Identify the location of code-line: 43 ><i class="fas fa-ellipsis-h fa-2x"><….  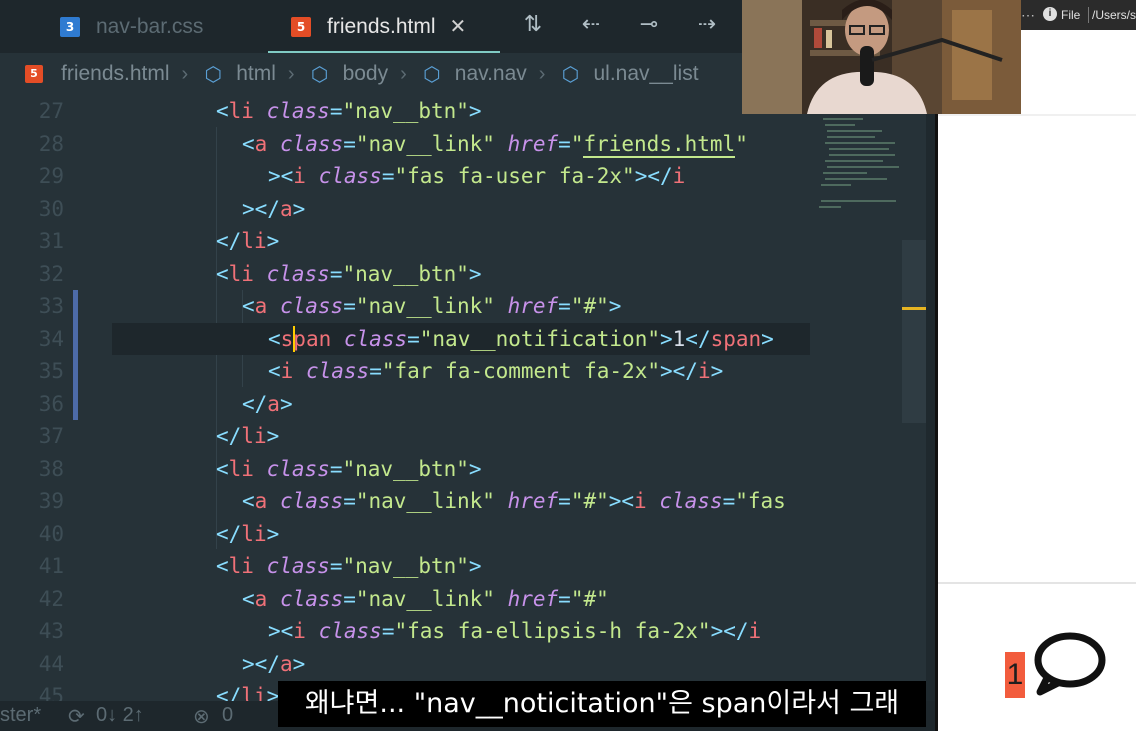
(400, 631).